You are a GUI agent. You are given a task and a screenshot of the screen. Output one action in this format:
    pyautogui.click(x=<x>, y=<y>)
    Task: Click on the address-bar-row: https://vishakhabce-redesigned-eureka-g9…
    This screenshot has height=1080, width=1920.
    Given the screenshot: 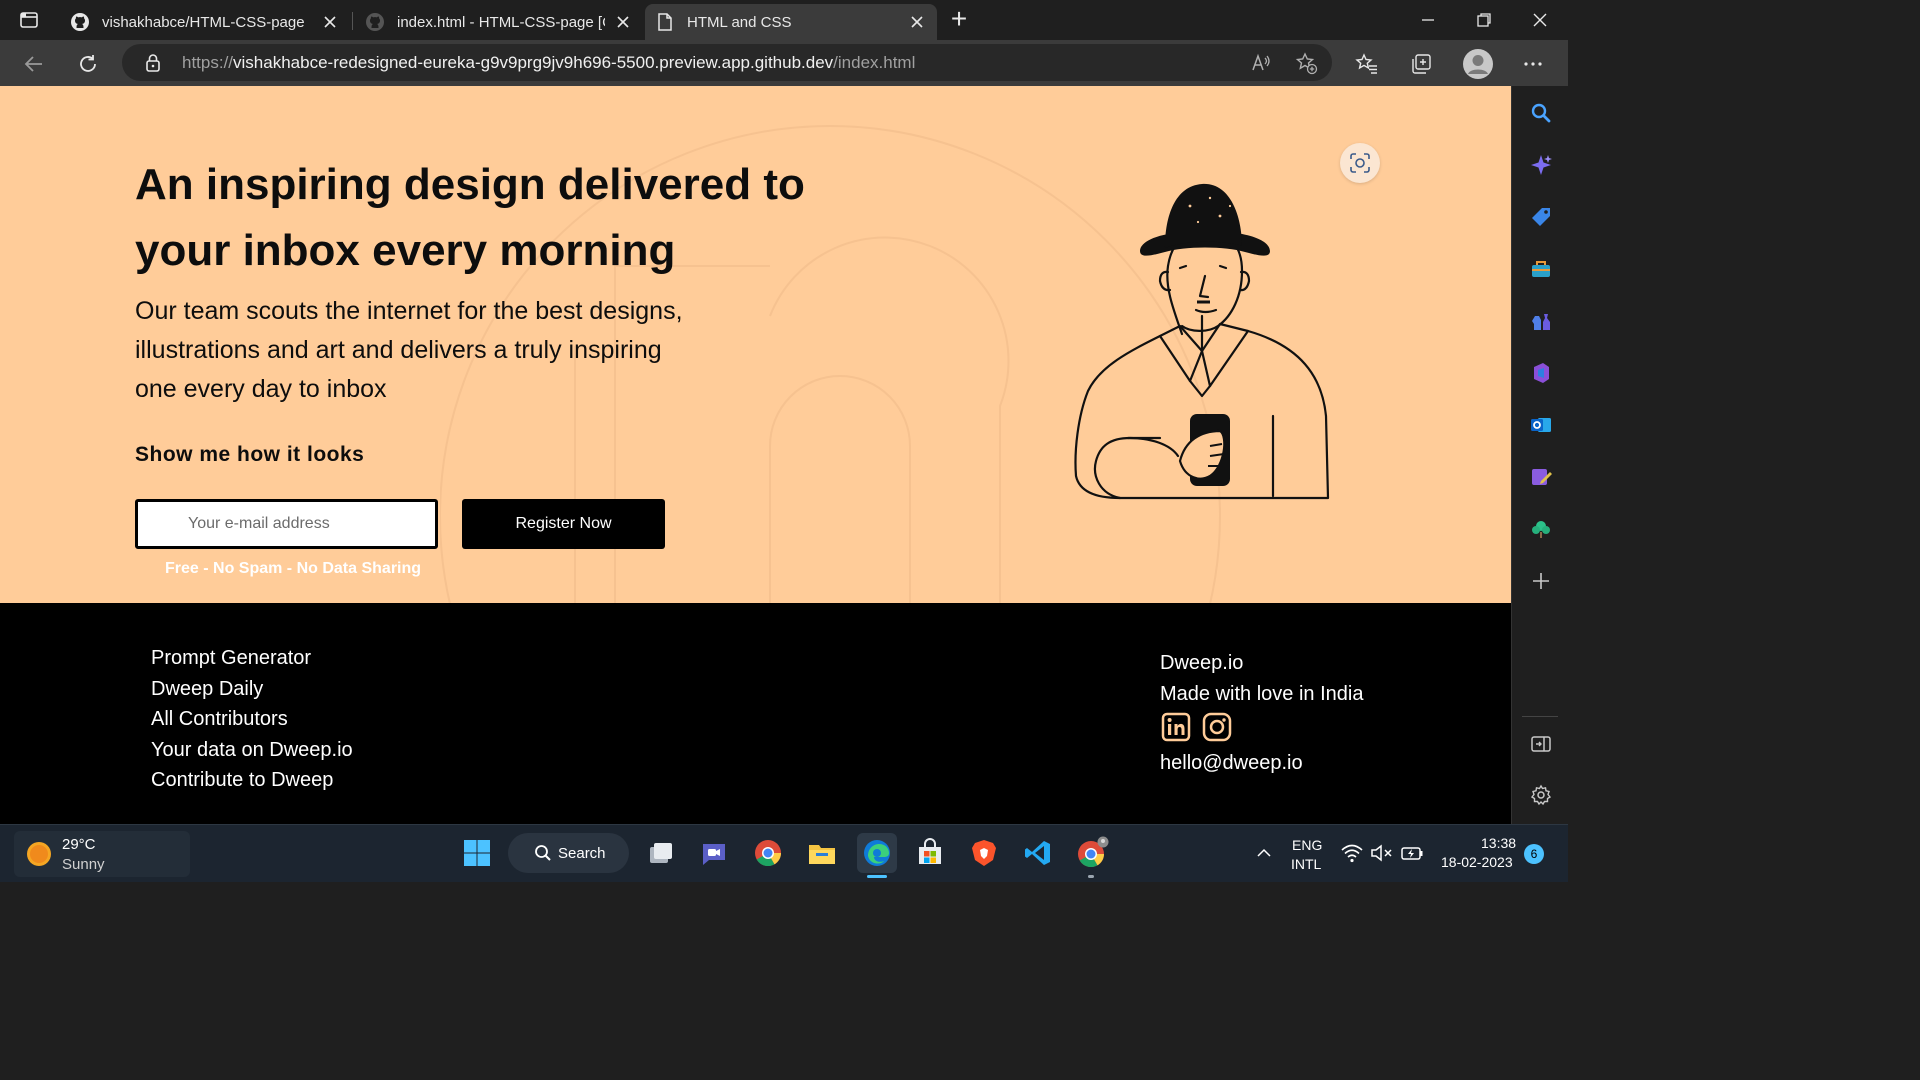 What is the action you would take?
    pyautogui.click(x=784, y=63)
    